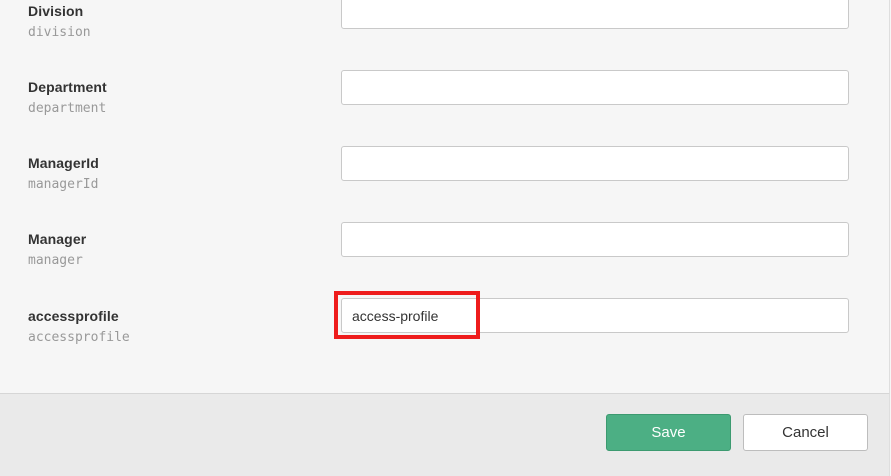  What do you see at coordinates (63, 163) in the screenshot?
I see `field-label: ManagerId` at bounding box center [63, 163].